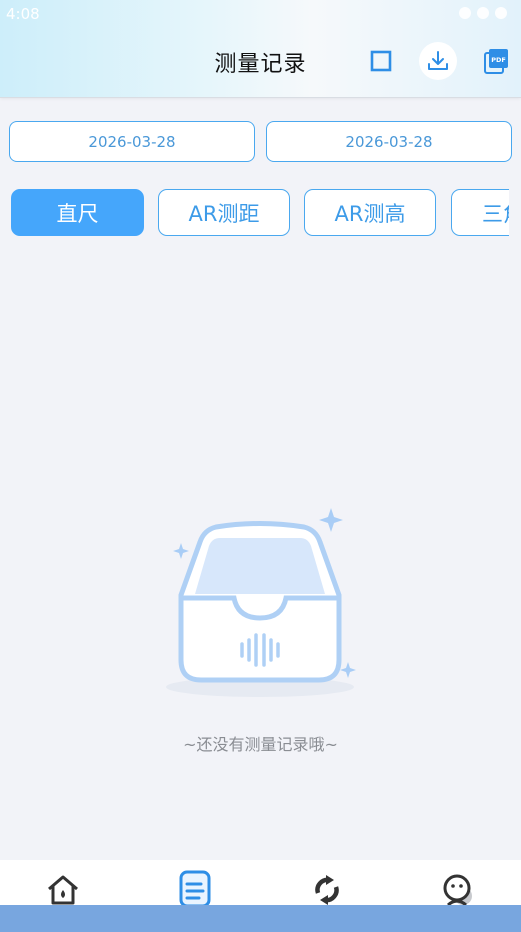 This screenshot has width=521, height=932. I want to click on nav-home, so click(63, 890).